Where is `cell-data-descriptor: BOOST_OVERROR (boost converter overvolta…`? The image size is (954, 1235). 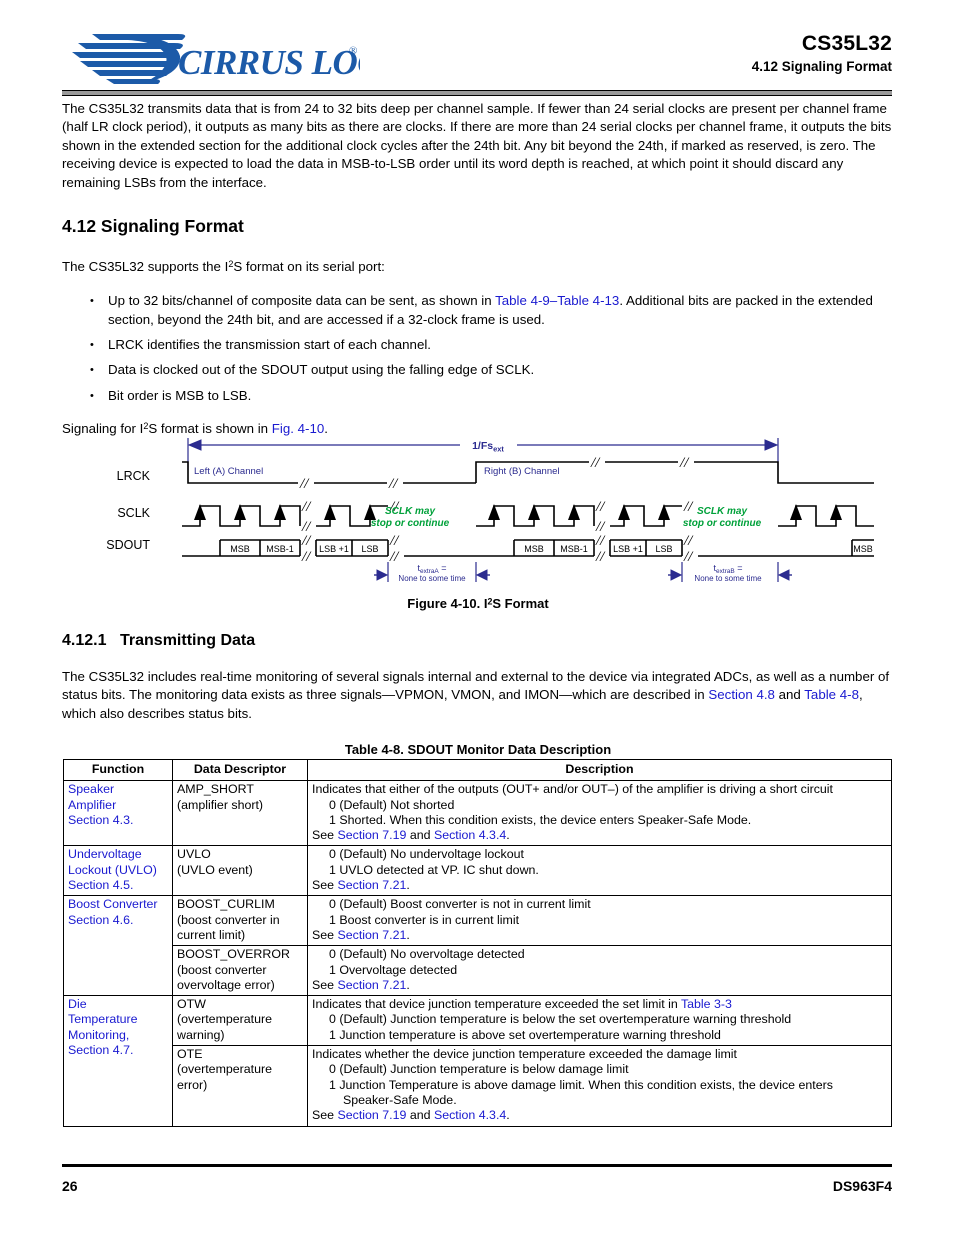 cell-data-descriptor: BOOST_OVERROR (boost converter overvolta… is located at coordinates (240, 971).